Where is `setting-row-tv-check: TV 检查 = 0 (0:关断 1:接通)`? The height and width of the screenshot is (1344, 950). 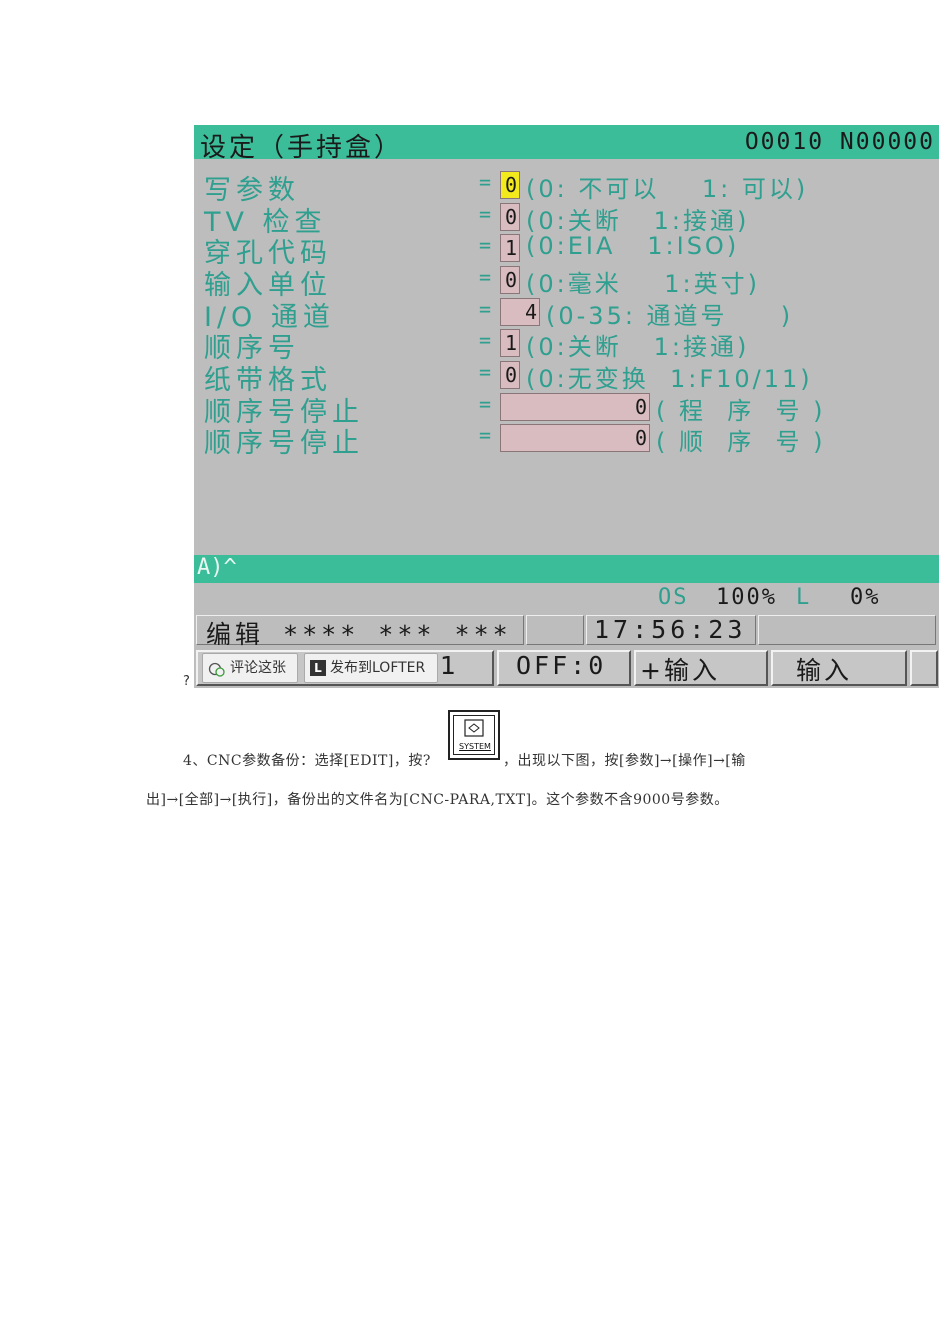 setting-row-tv-check: TV 检查 = 0 (0:关断 1:接通) is located at coordinates (566, 220).